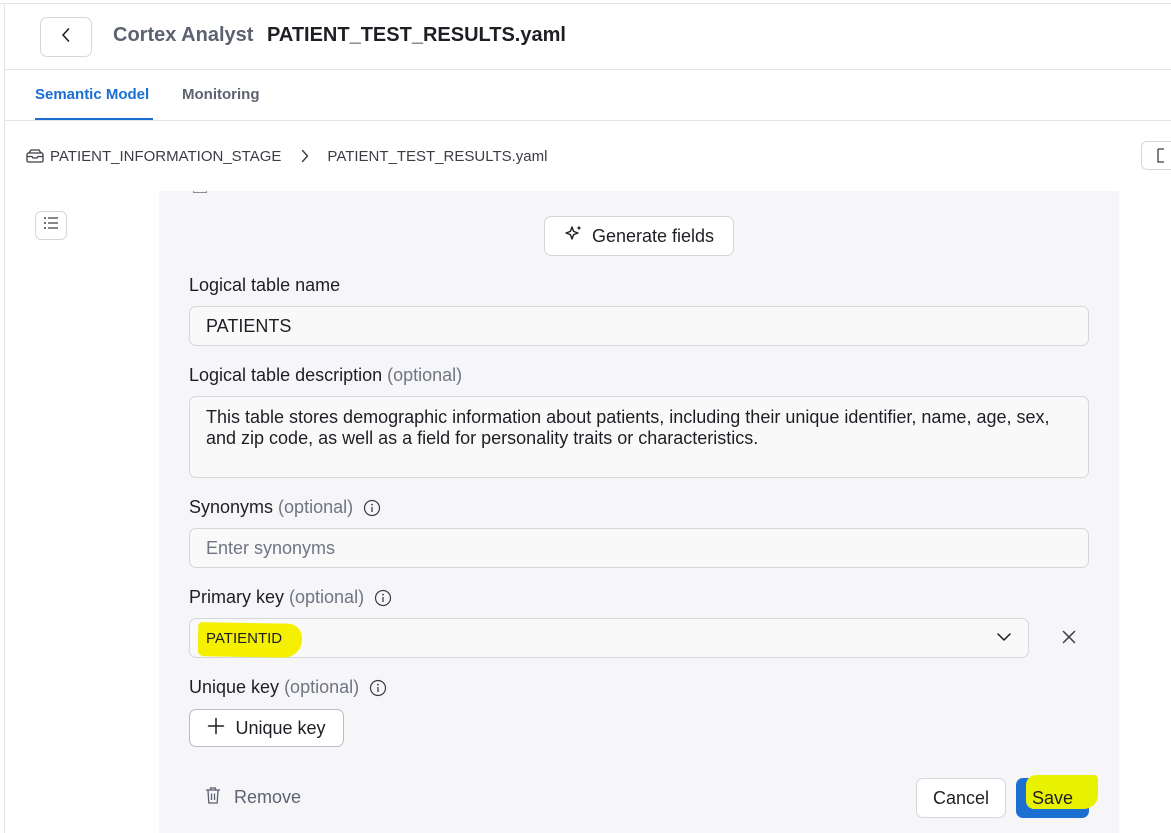 The width and height of the screenshot is (1171, 833). I want to click on primary-key-value: PATIENTID, so click(244, 638).